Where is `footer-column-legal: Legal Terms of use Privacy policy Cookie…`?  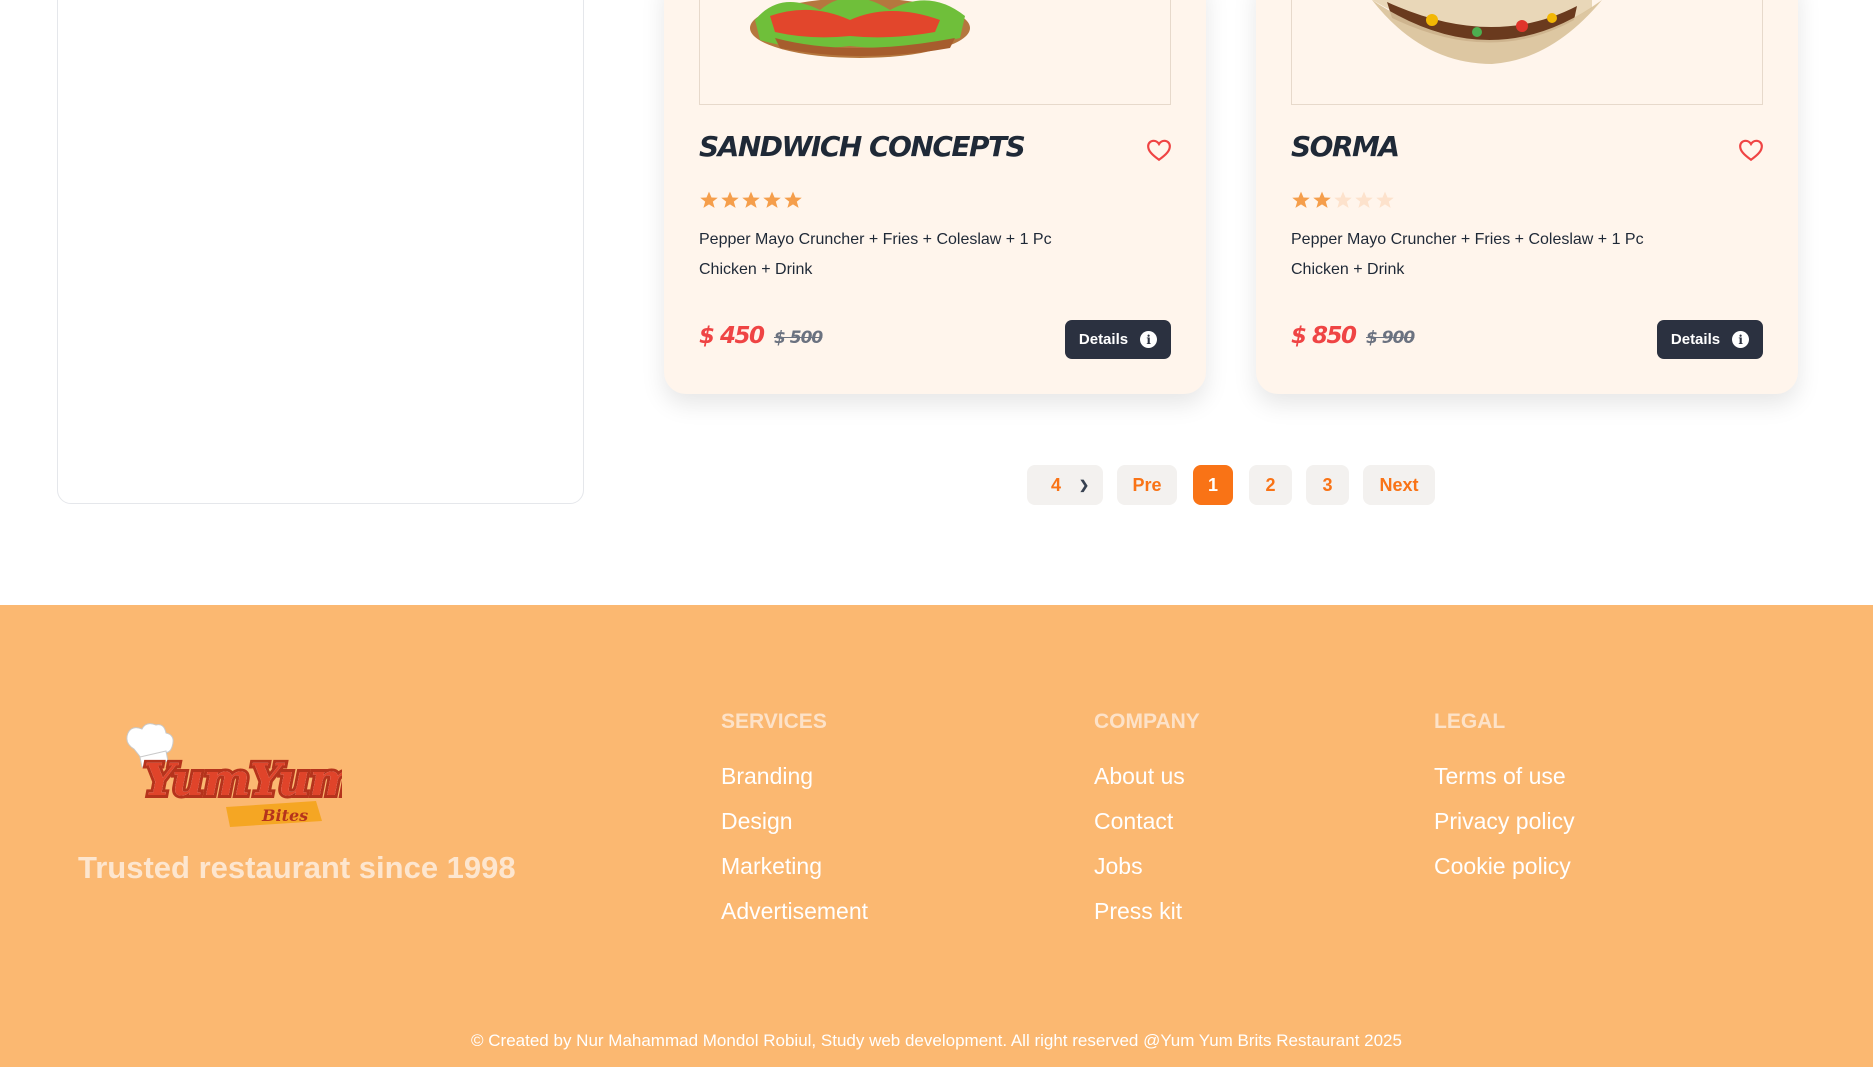
footer-column-legal: Legal Terms of use Privacy policy Cookie… is located at coordinates (1504, 799).